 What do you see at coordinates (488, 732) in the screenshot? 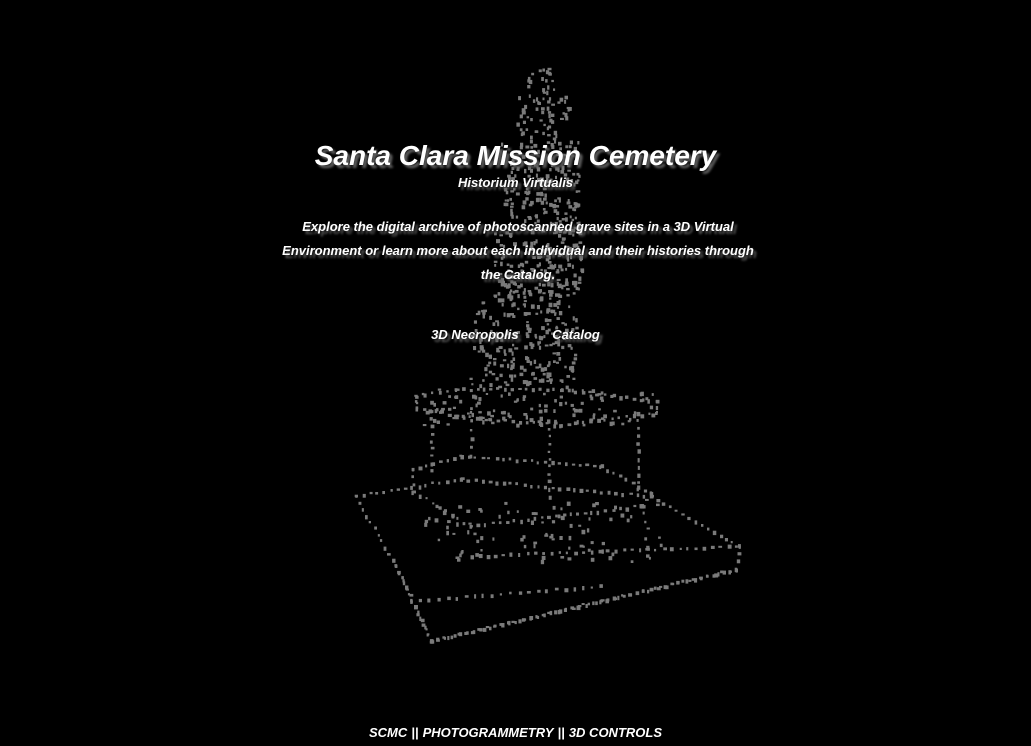
I see `photogrammetry-link: PHOTOGRAMMETRY` at bounding box center [488, 732].